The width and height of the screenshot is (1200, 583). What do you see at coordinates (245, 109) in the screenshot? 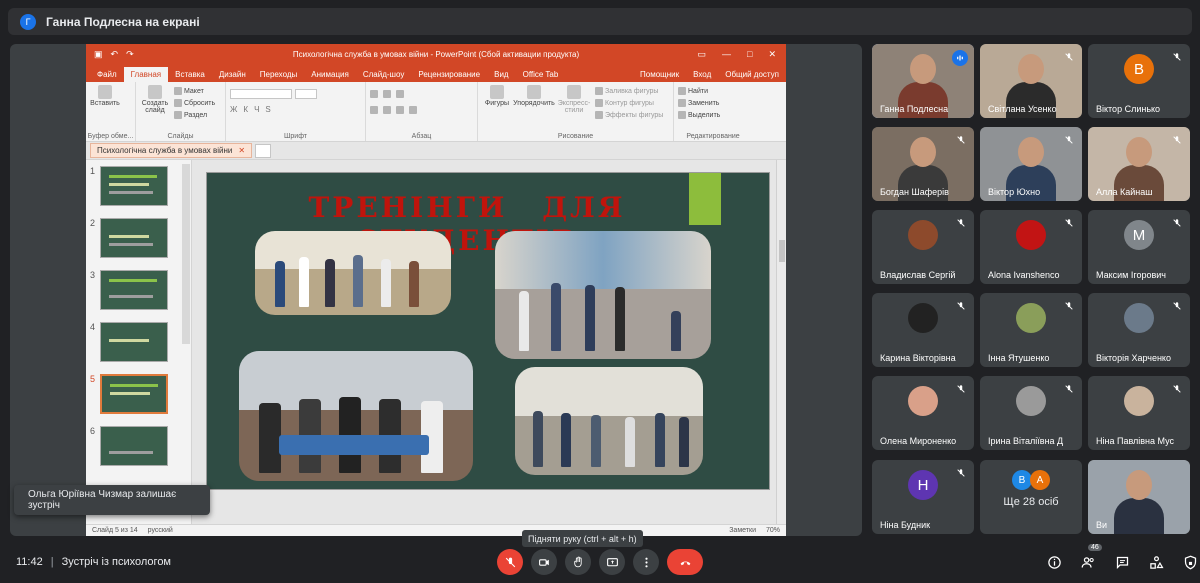
I see `italic-icon: К` at bounding box center [245, 109].